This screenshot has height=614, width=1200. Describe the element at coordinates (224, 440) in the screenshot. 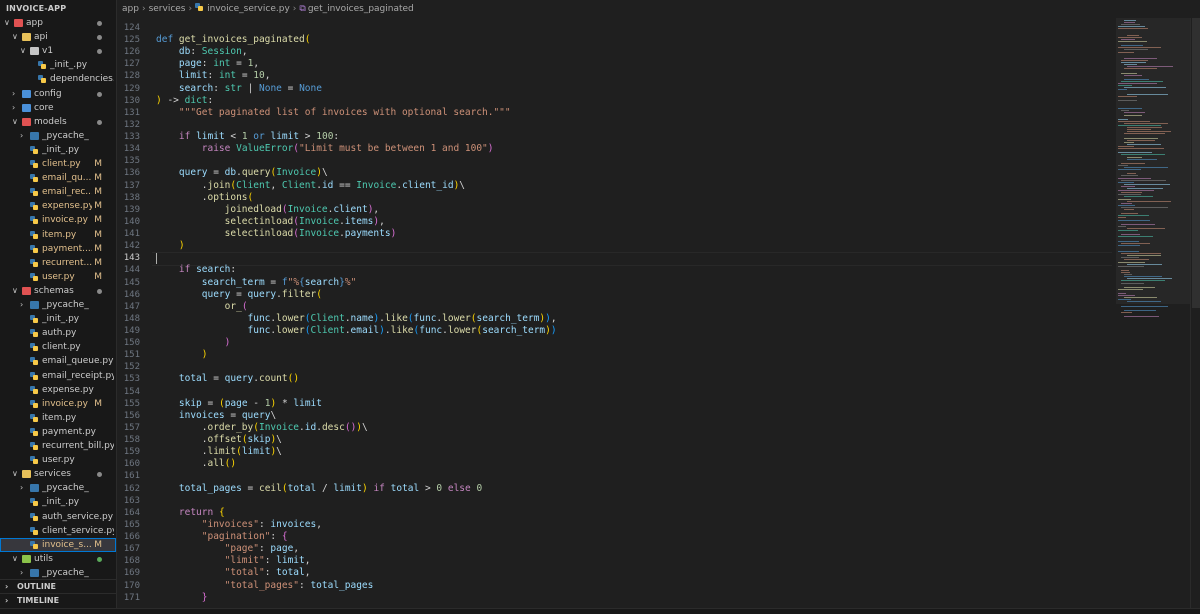

I see `code-token: offset` at that location.